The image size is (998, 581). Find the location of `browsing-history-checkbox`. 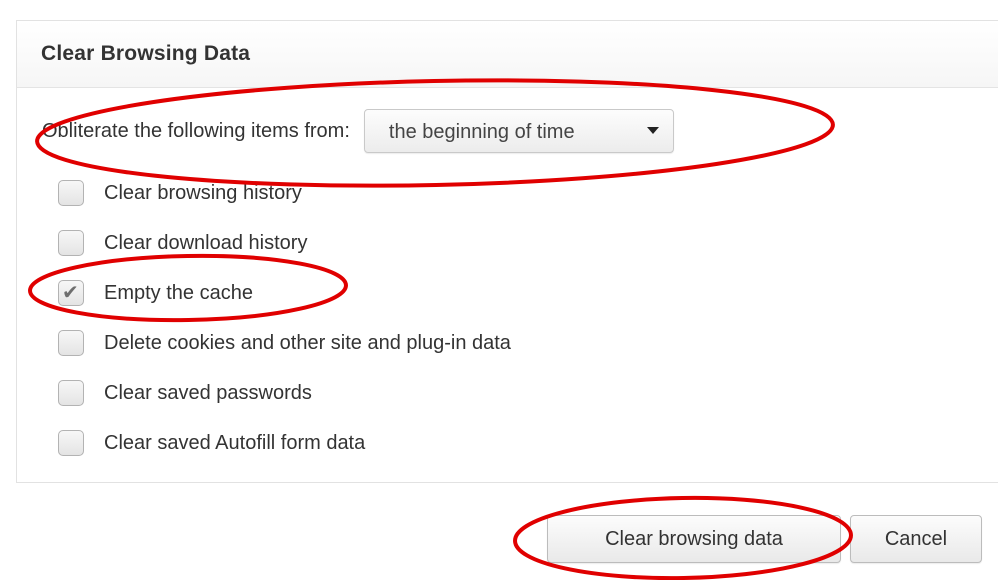

browsing-history-checkbox is located at coordinates (71, 193).